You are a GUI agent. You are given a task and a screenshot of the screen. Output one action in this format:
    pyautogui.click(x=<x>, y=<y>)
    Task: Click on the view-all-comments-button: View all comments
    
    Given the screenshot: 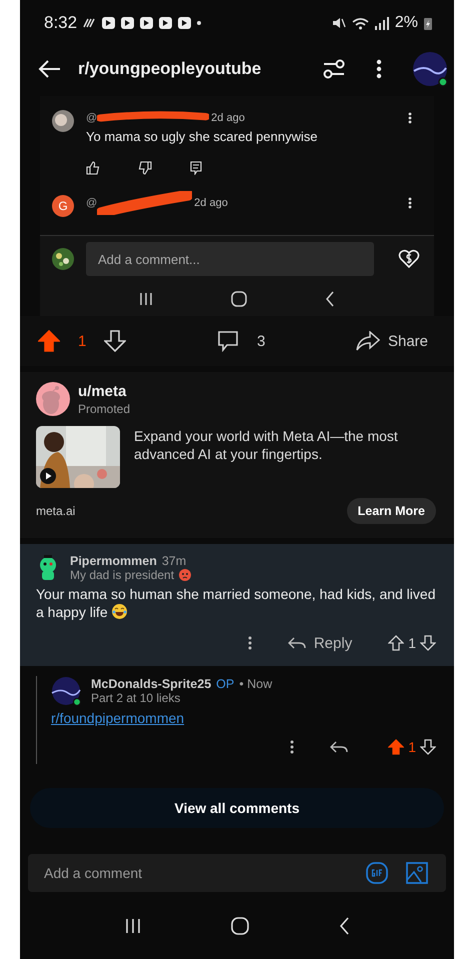 What is the action you would take?
    pyautogui.click(x=237, y=808)
    